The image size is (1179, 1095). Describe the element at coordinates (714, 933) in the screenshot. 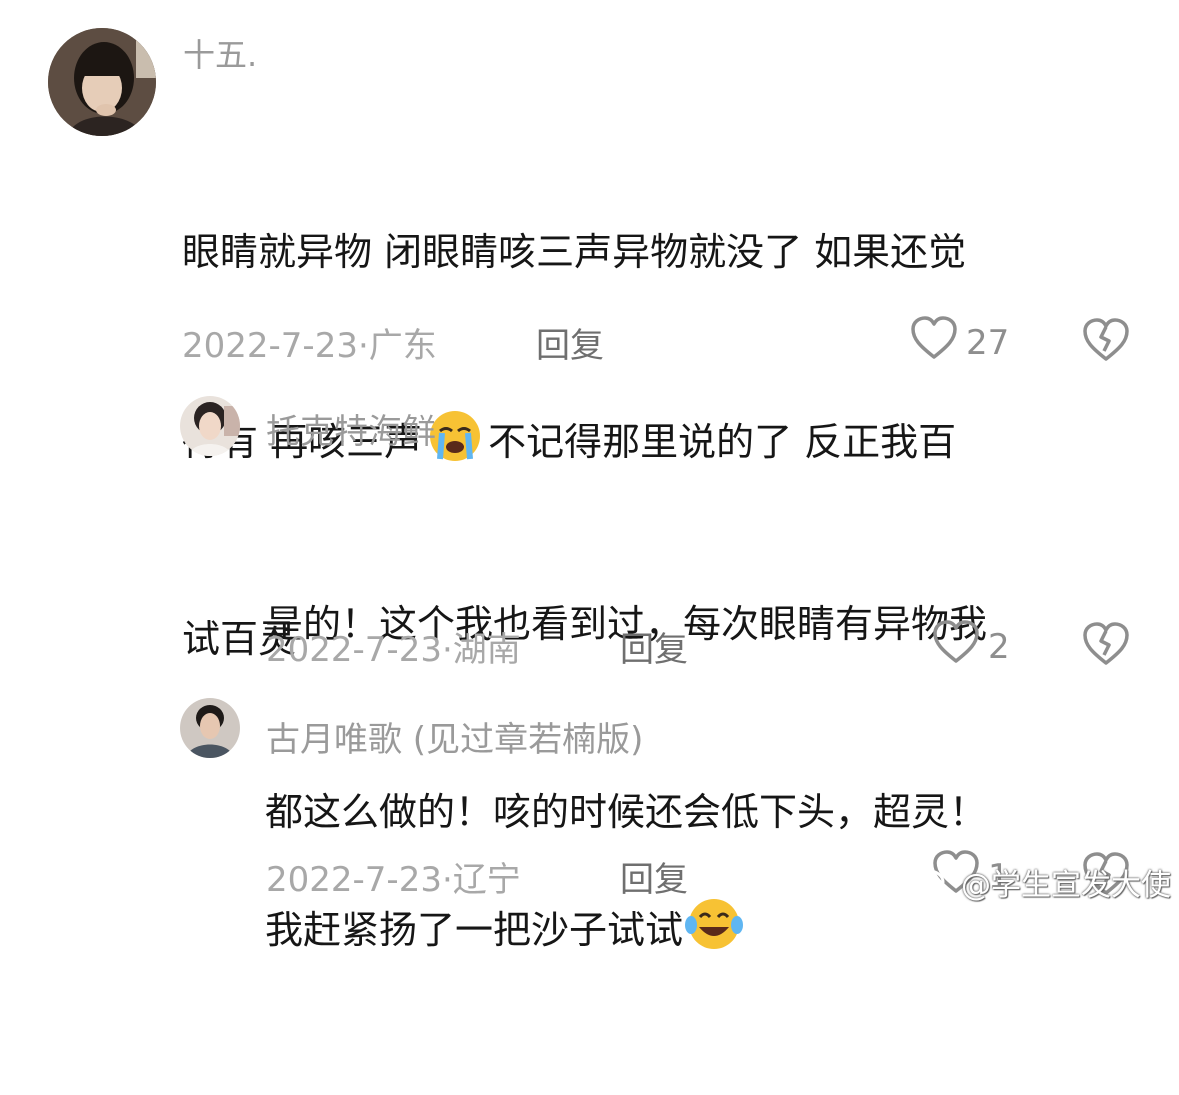

I see `face-with-tears-of-joy-icon` at that location.